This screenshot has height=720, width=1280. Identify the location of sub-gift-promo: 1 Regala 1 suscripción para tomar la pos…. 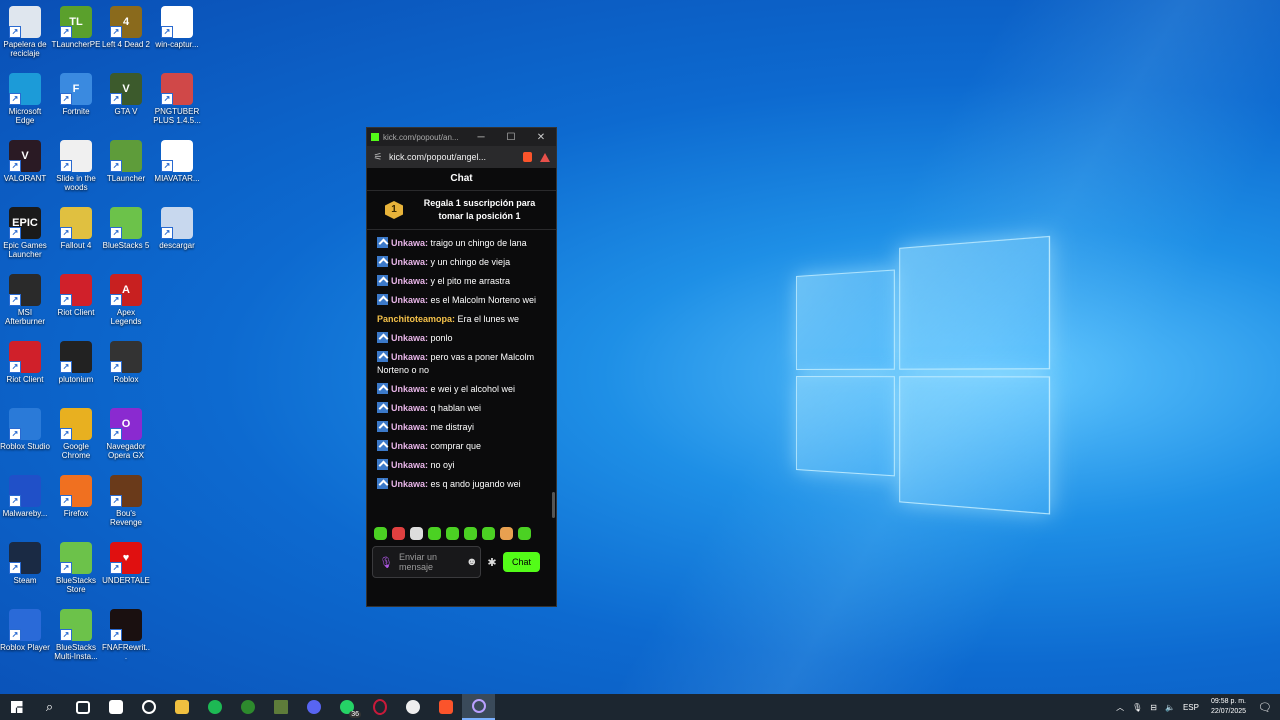
(461, 210).